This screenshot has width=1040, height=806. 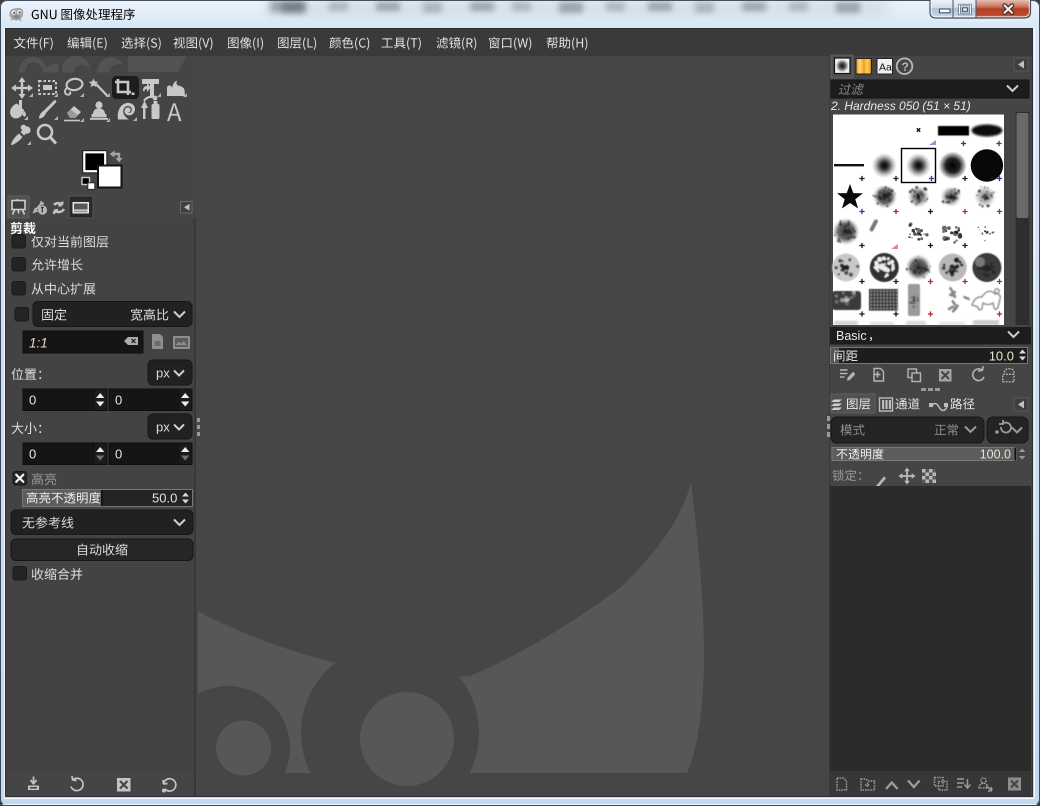 What do you see at coordinates (1001, 356) in the screenshot?
I see `svg-text: 10.0` at bounding box center [1001, 356].